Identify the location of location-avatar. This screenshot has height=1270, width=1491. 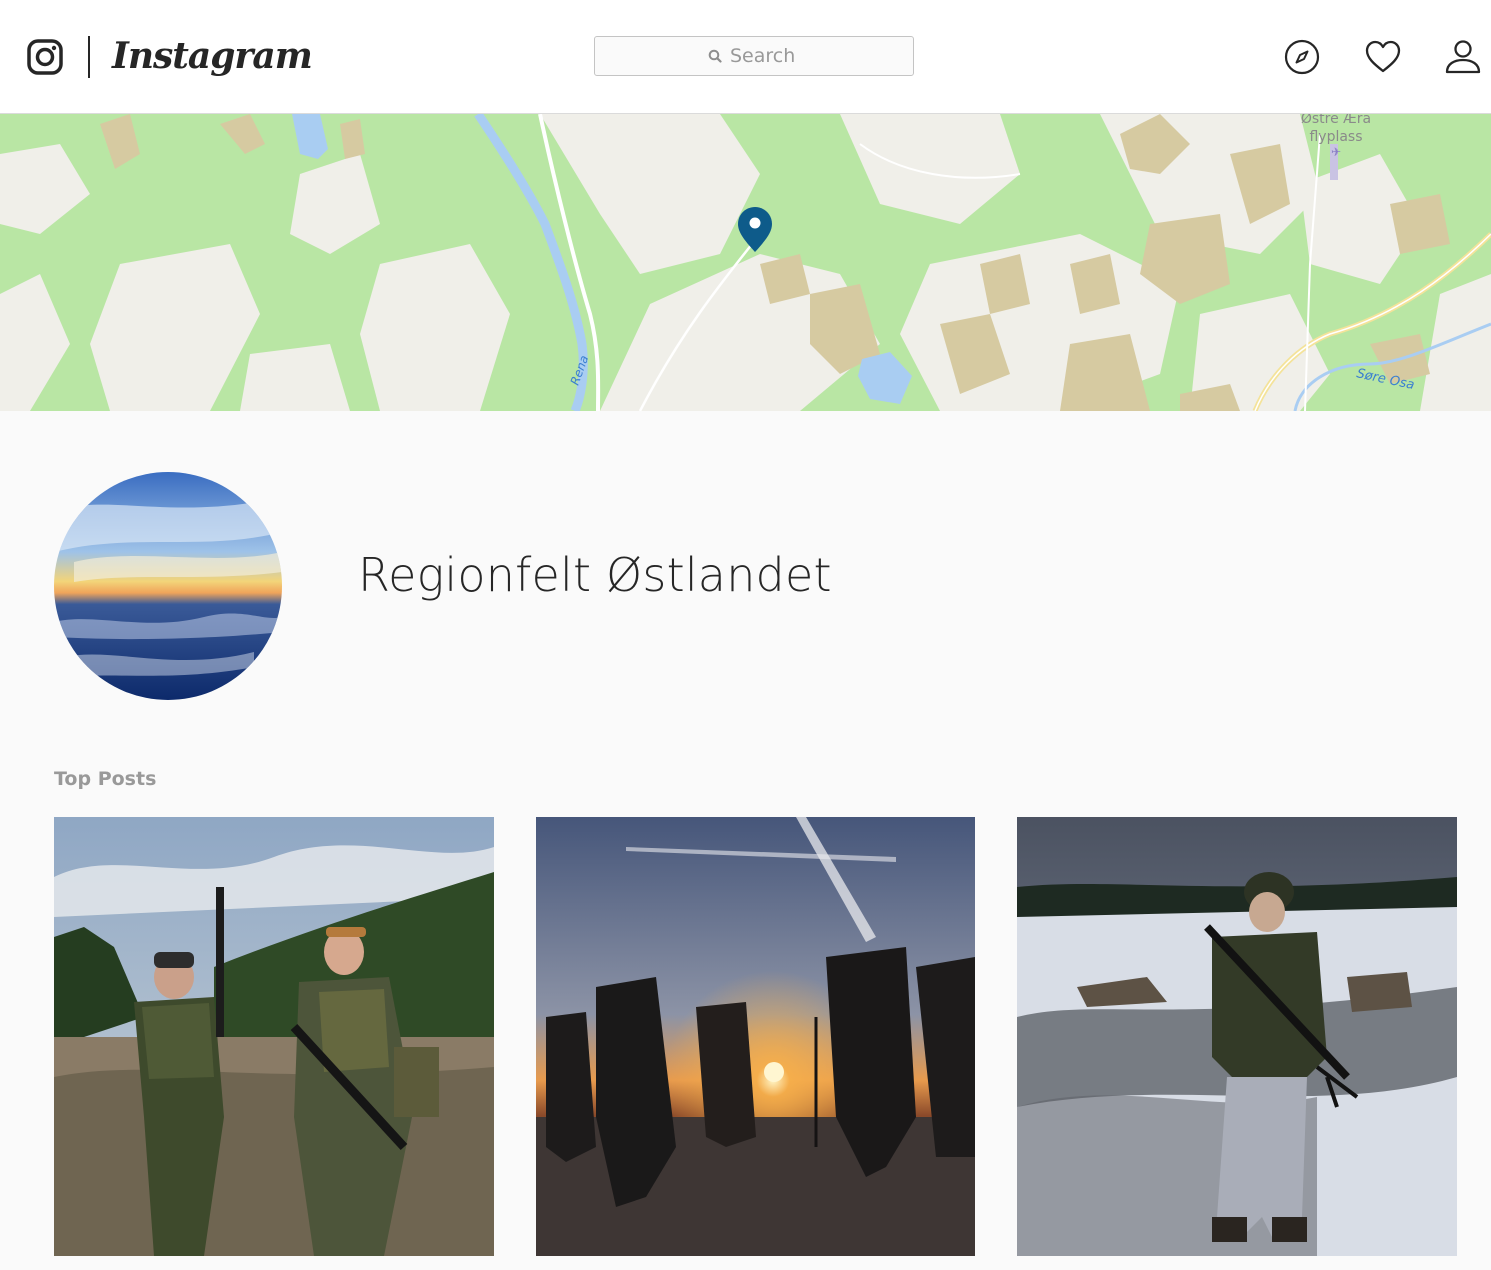
(168, 586).